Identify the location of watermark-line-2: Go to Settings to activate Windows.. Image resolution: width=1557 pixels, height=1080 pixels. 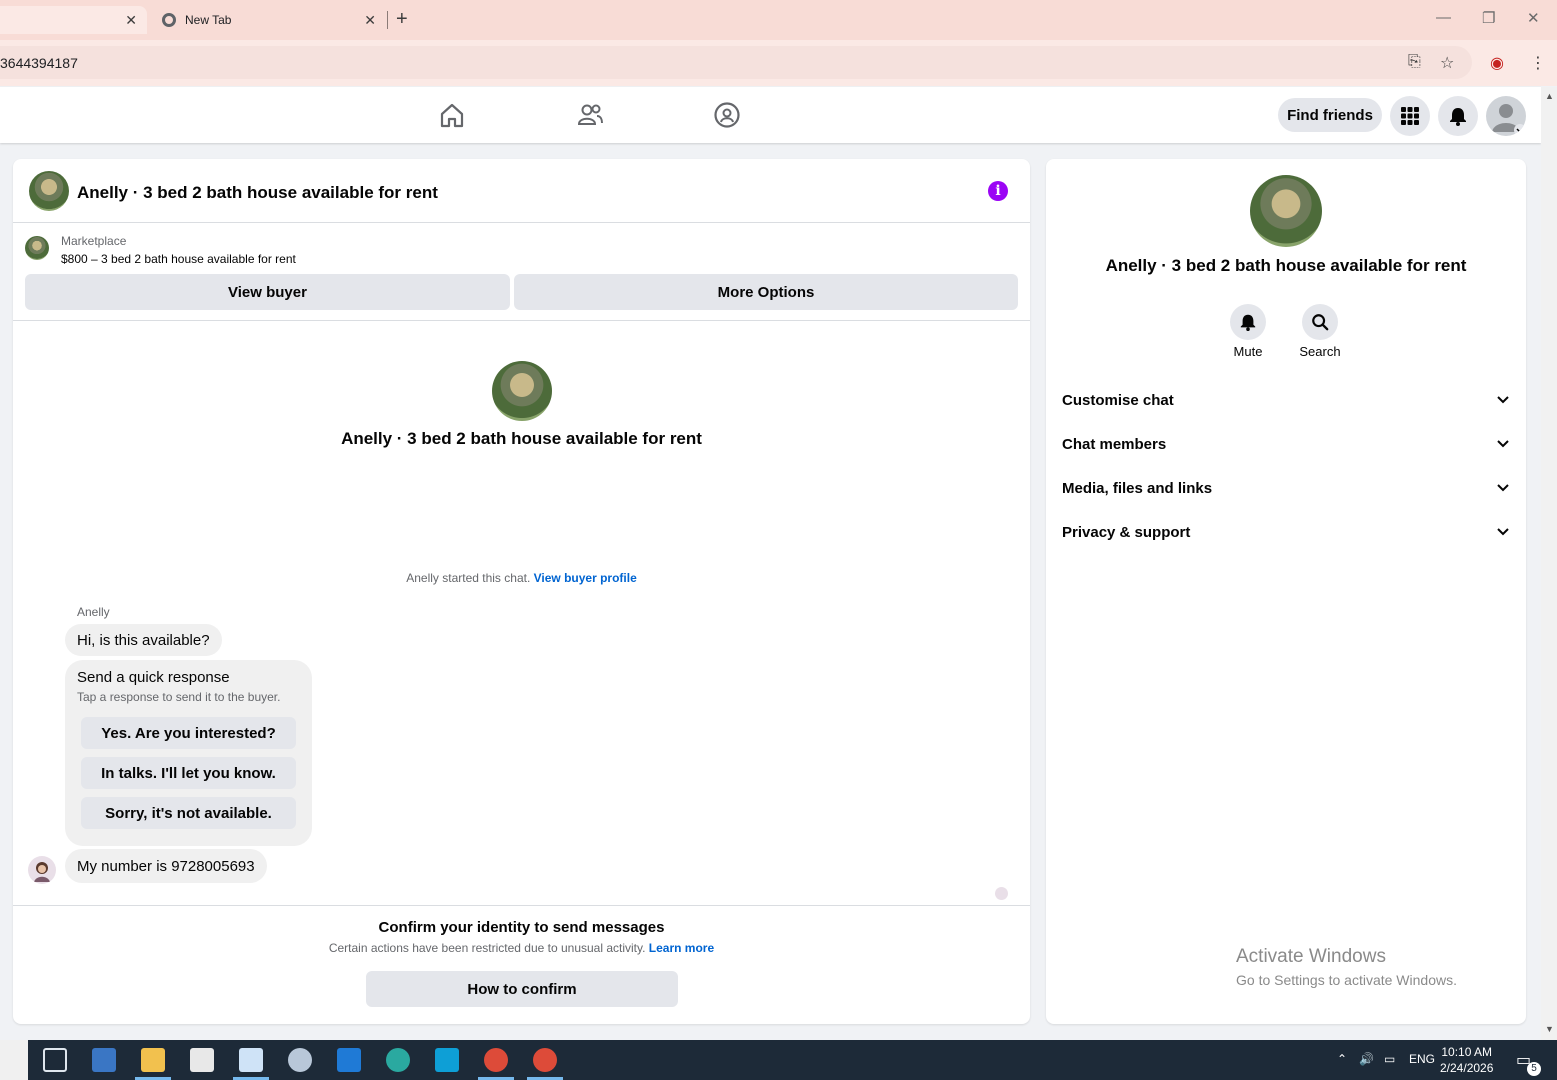
(1346, 980).